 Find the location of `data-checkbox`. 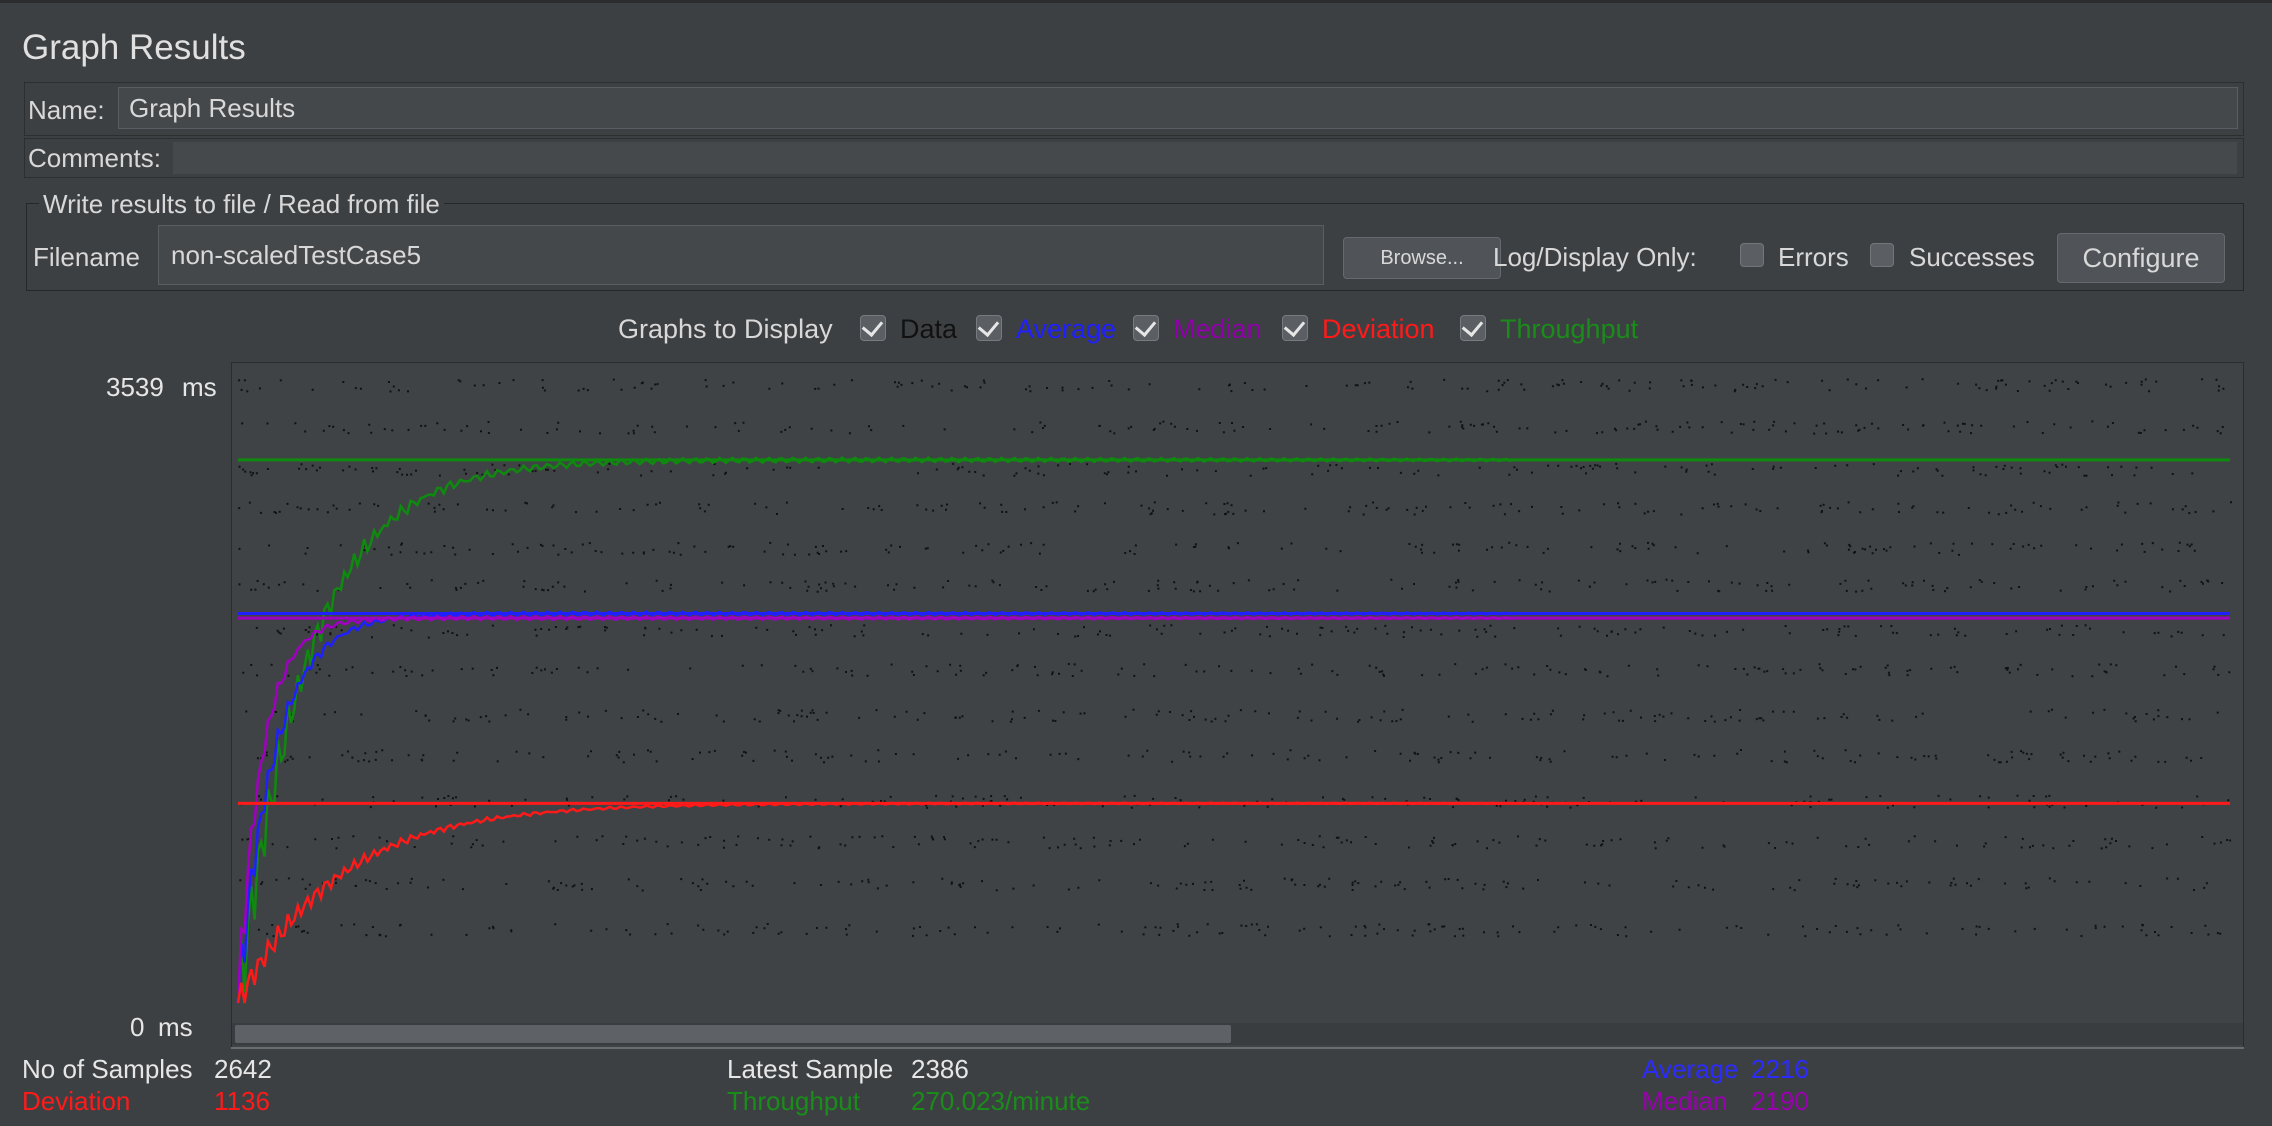

data-checkbox is located at coordinates (873, 328).